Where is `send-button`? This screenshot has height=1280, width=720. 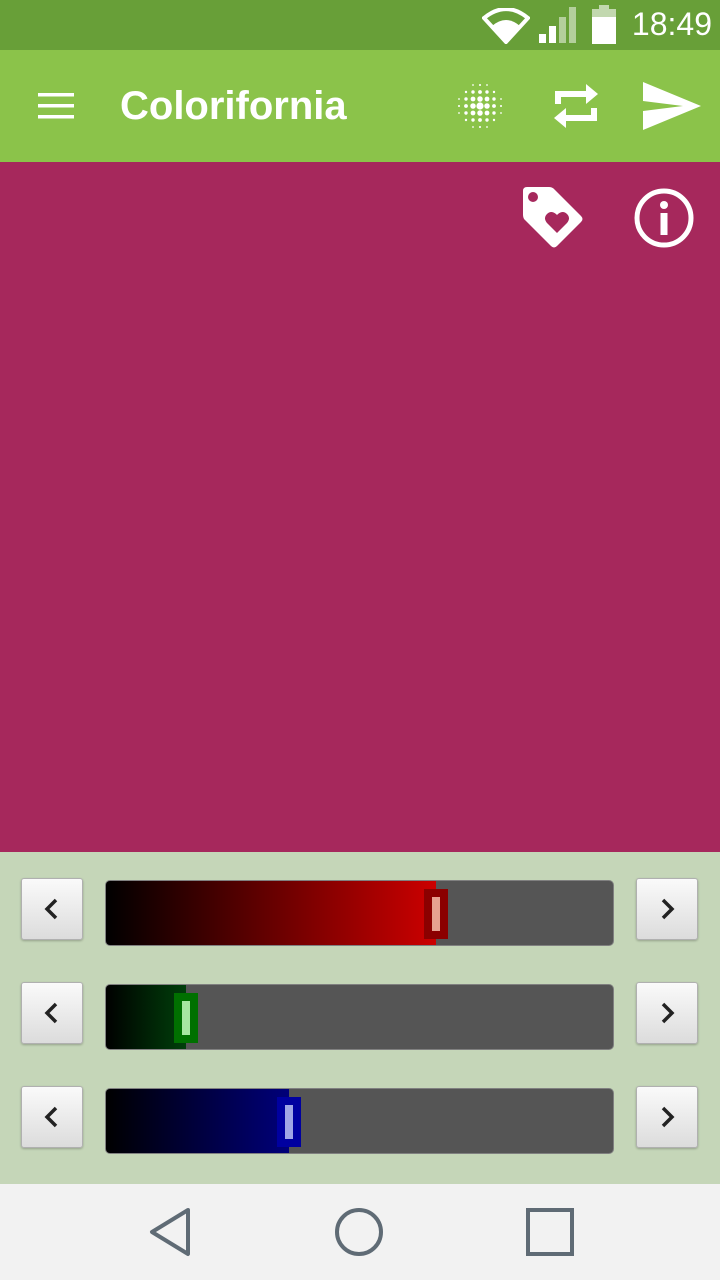
send-button is located at coordinates (672, 106).